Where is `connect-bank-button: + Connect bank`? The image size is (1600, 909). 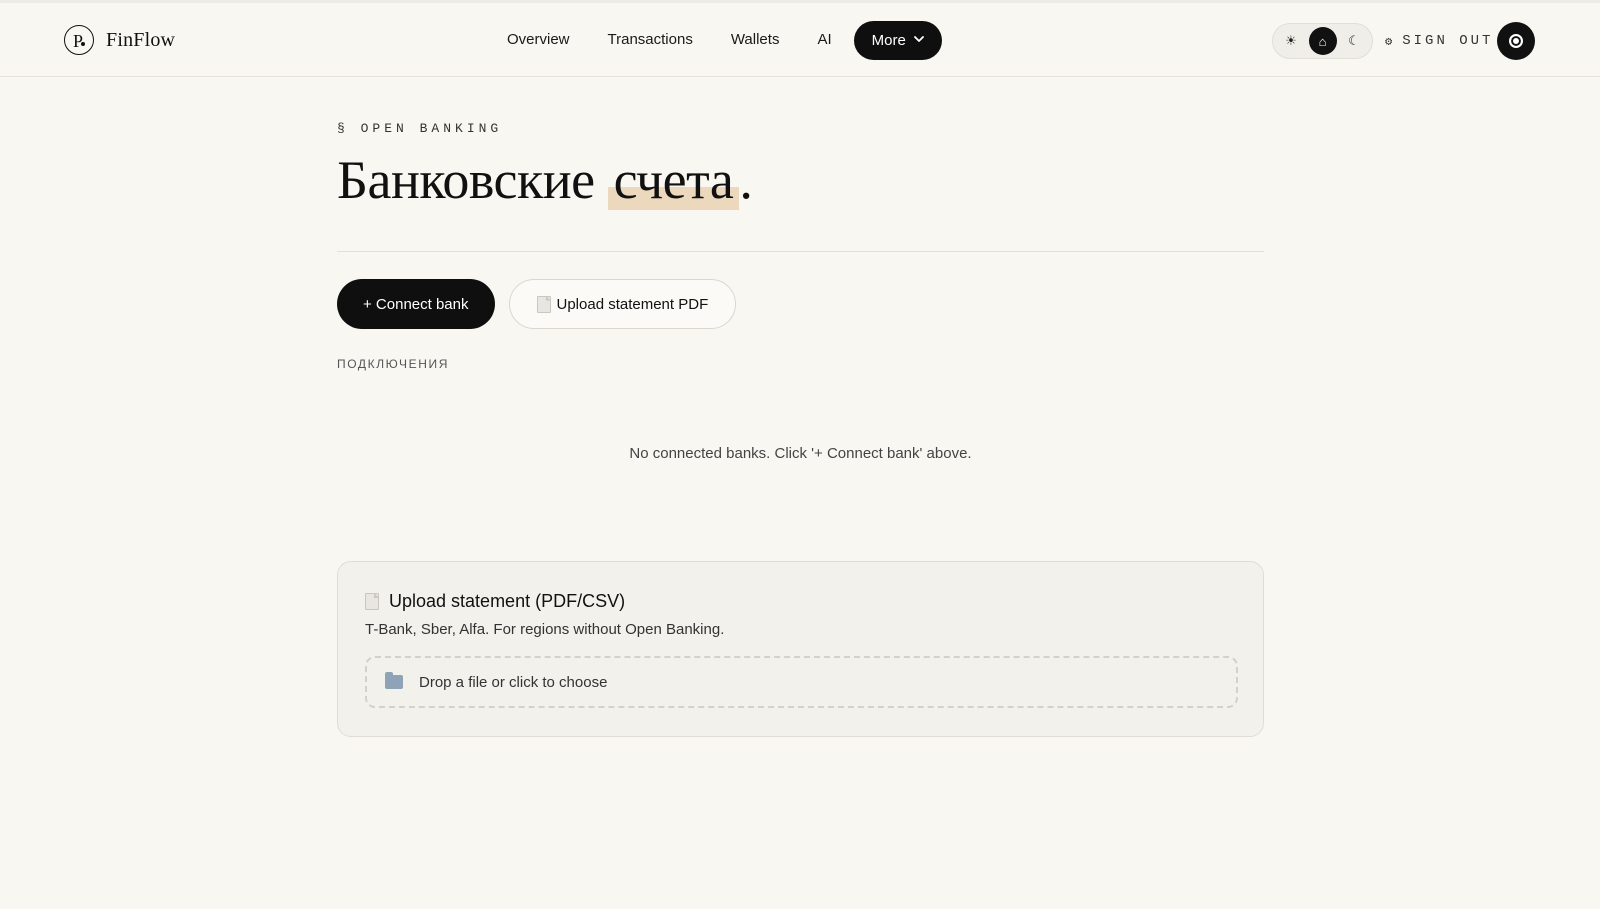 connect-bank-button: + Connect bank is located at coordinates (416, 304).